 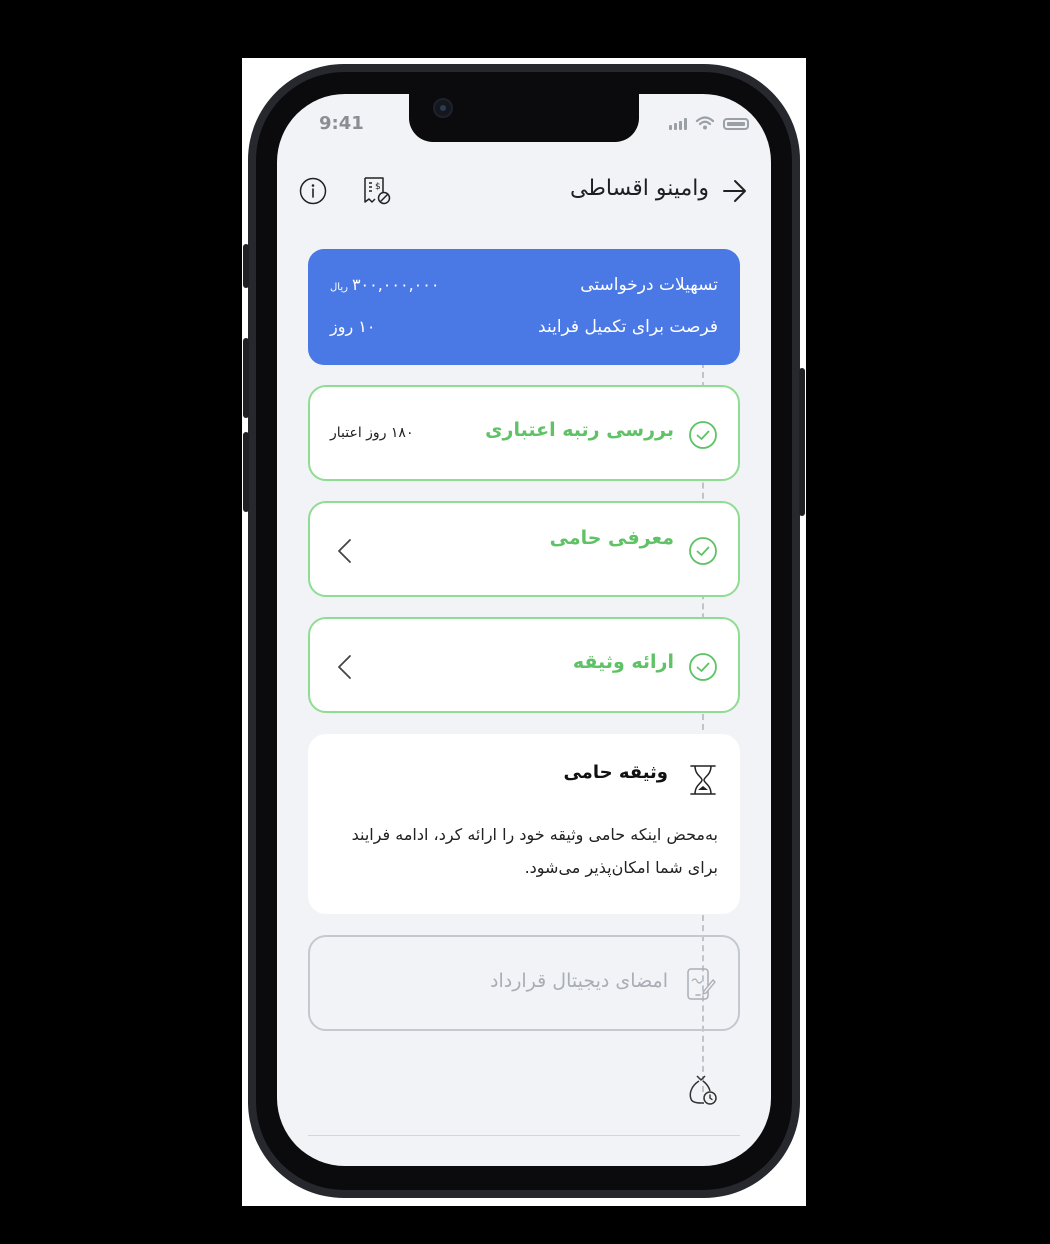 What do you see at coordinates (353, 326) in the screenshot?
I see `deadline-value: ۱۰ روز` at bounding box center [353, 326].